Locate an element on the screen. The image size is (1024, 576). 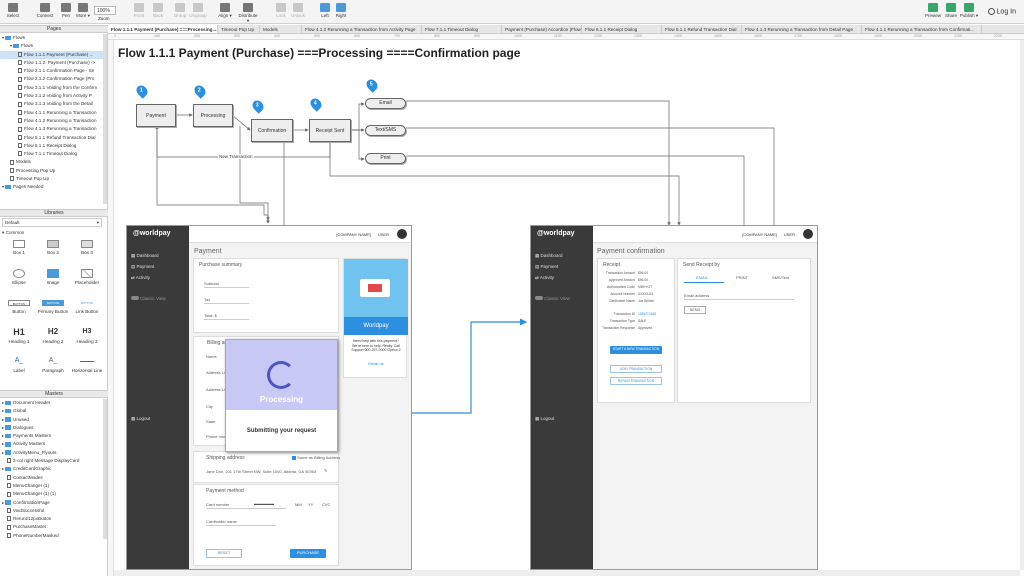
library-select: Default ▾ is located at coordinates (52, 222).